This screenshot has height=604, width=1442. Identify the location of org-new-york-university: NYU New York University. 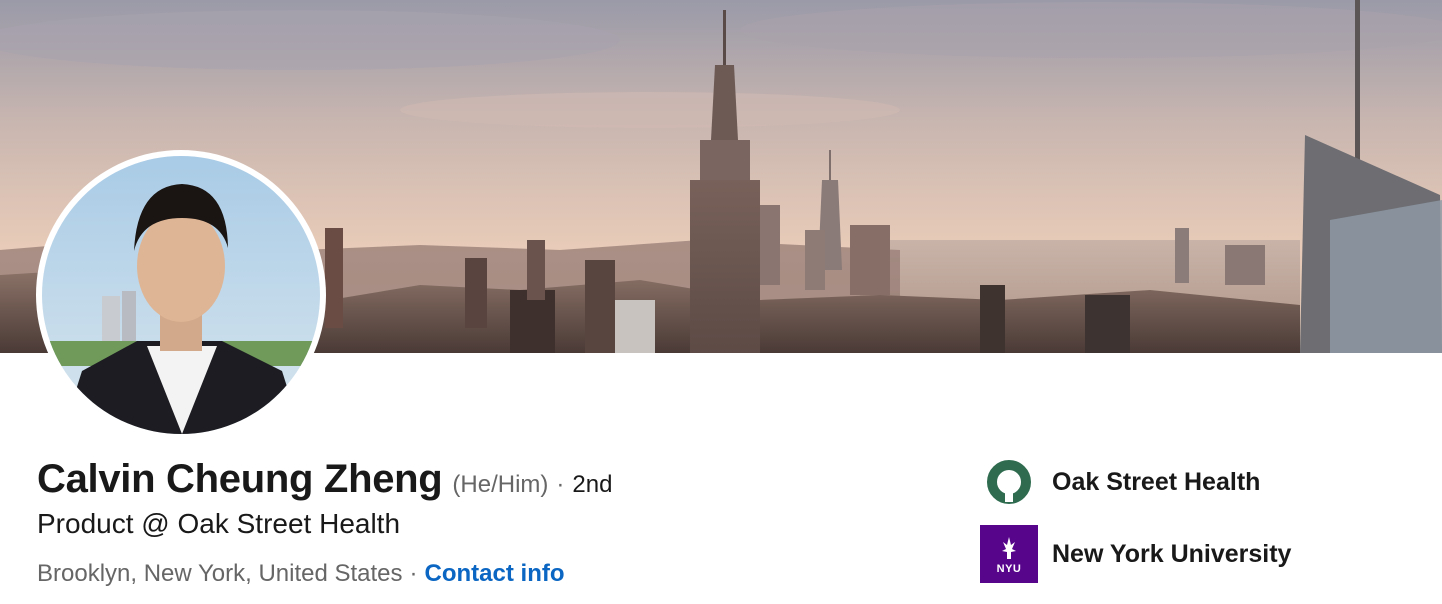
(1135, 554).